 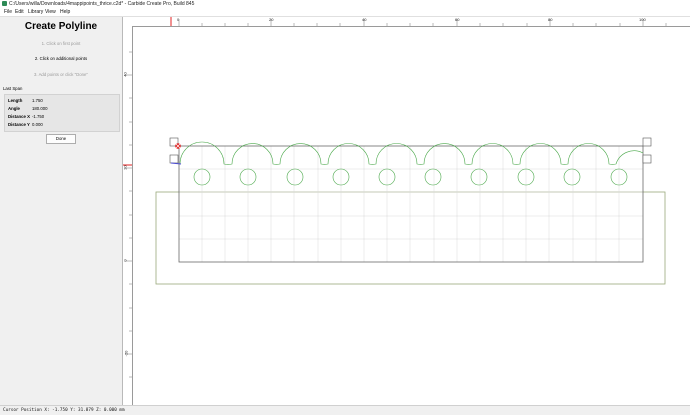 What do you see at coordinates (19, 124) in the screenshot?
I see `span-key: Distance Y` at bounding box center [19, 124].